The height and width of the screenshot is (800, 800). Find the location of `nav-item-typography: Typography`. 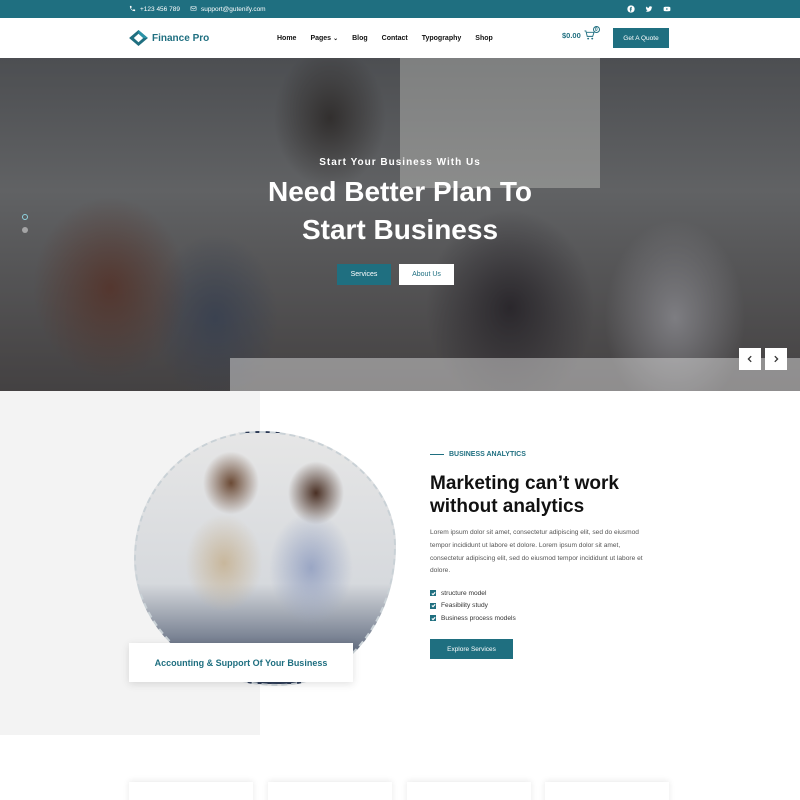

nav-item-typography: Typography is located at coordinates (442, 38).